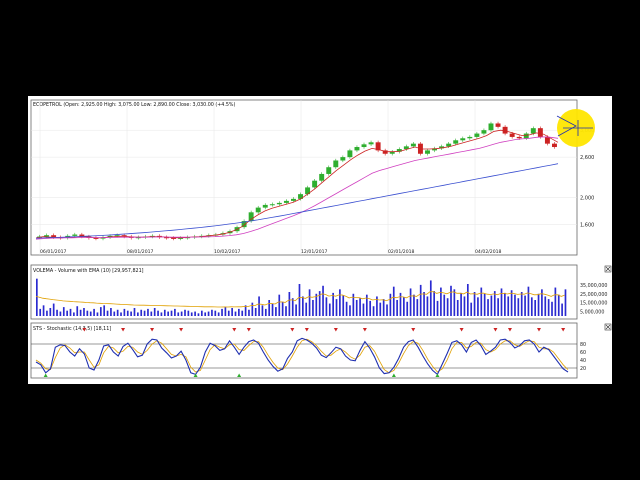 This screenshot has height=480, width=640. Describe the element at coordinates (608, 327) in the screenshot. I see `close-stoch-button` at that location.